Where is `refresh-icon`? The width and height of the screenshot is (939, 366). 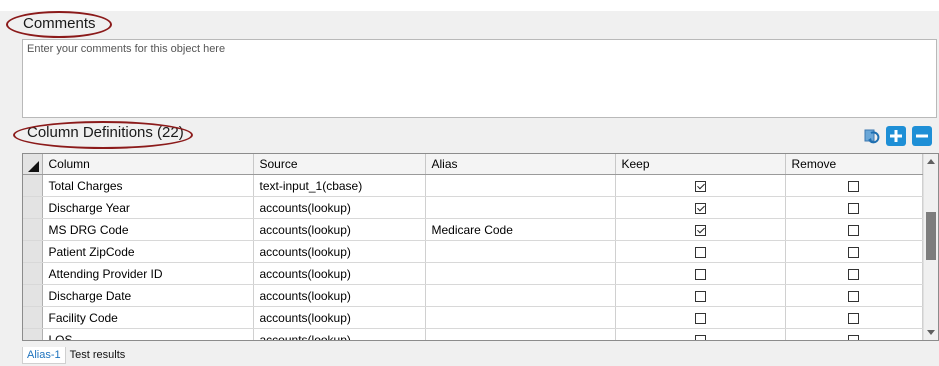 refresh-icon is located at coordinates (872, 136).